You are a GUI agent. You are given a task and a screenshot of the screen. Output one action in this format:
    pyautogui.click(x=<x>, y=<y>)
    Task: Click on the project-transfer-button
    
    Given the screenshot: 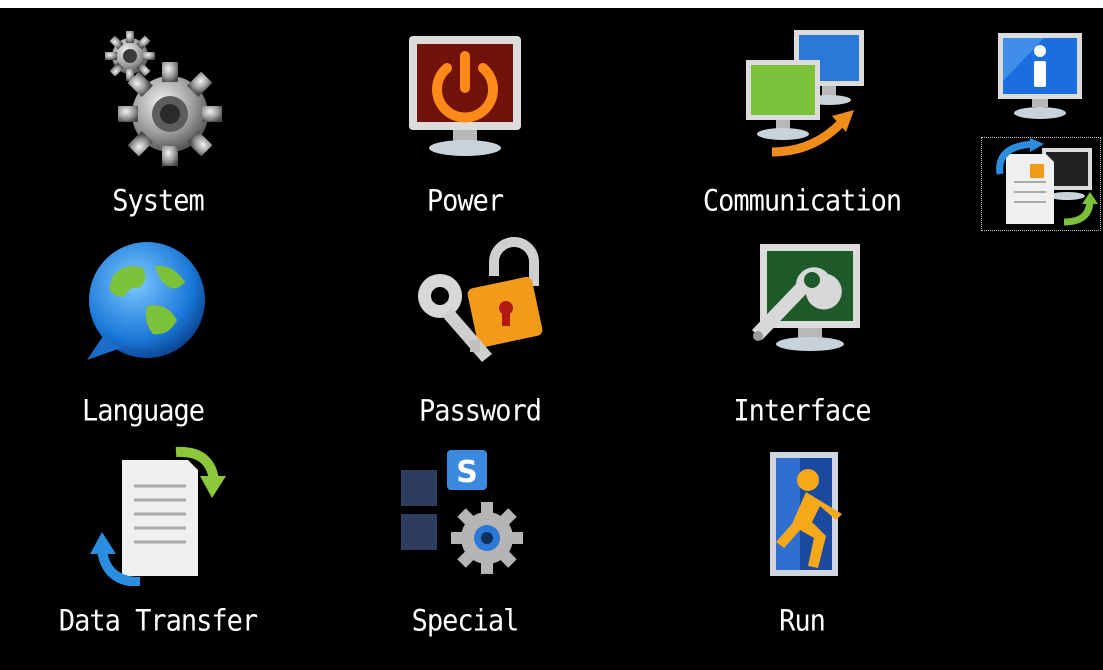 What is the action you would take?
    pyautogui.click(x=1041, y=184)
    